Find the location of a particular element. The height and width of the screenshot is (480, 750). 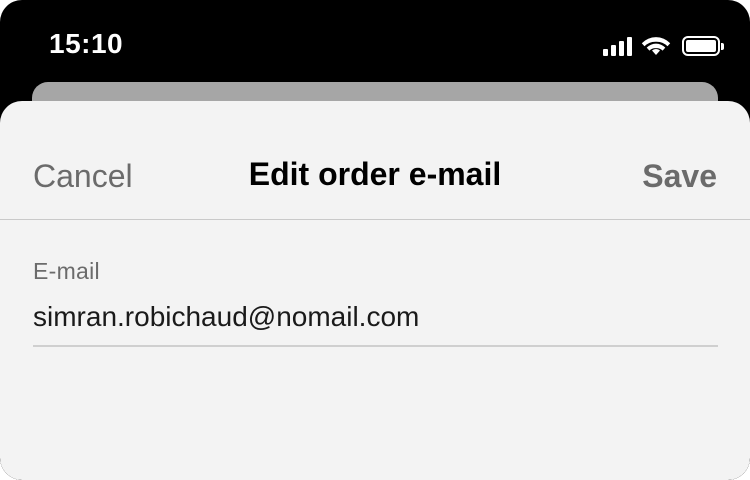

sheet-title: Edit order e-mail is located at coordinates (375, 174).